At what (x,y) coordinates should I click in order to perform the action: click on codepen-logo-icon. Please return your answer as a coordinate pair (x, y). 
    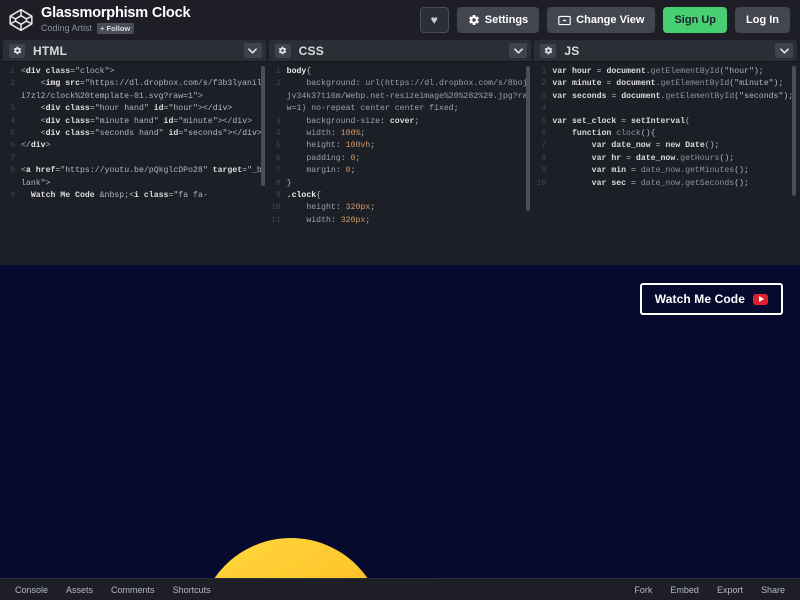
    Looking at the image, I should click on (21, 20).